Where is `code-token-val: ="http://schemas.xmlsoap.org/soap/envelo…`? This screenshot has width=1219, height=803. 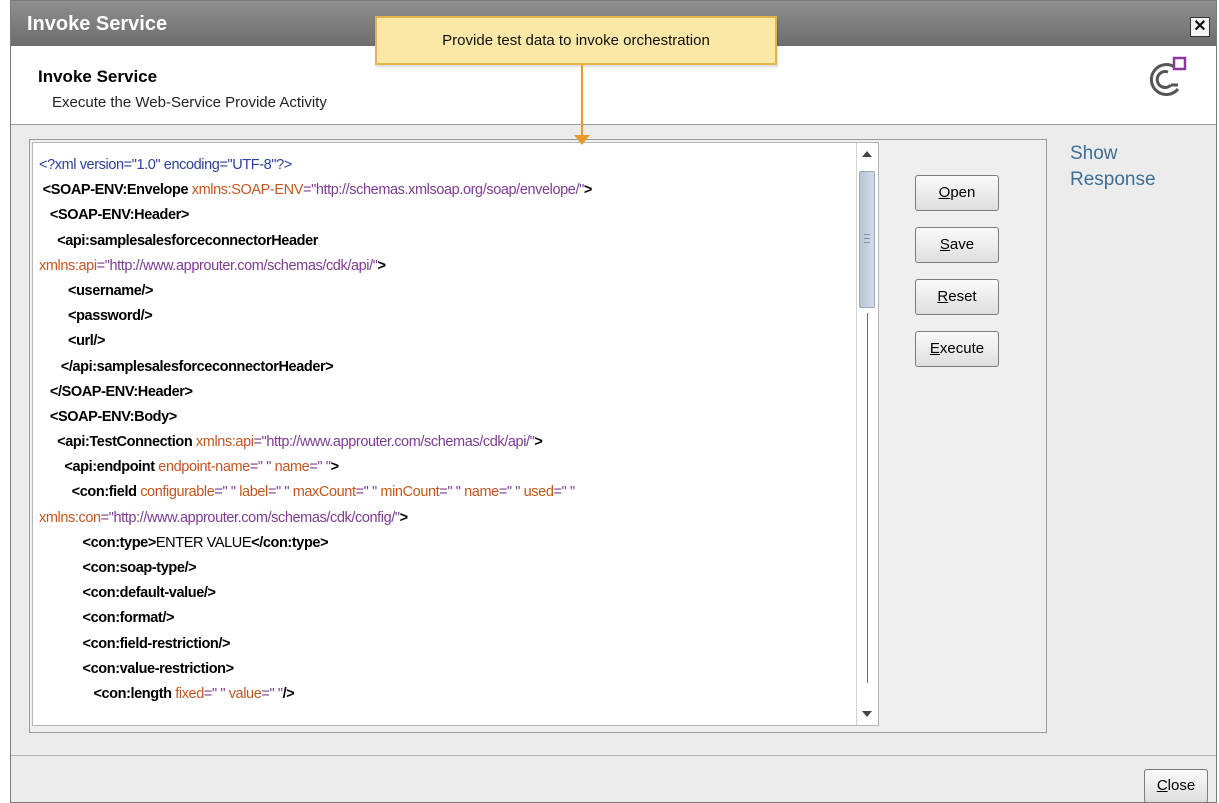
code-token-val: ="http://schemas.xmlsoap.org/soap/envelo… is located at coordinates (443, 190).